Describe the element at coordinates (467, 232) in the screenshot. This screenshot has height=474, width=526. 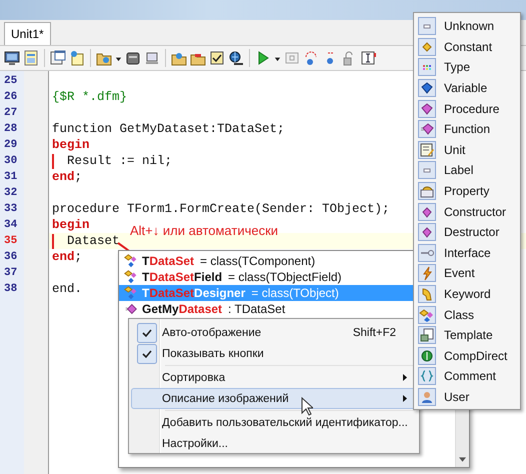
I see `menu-item: Destructor` at that location.